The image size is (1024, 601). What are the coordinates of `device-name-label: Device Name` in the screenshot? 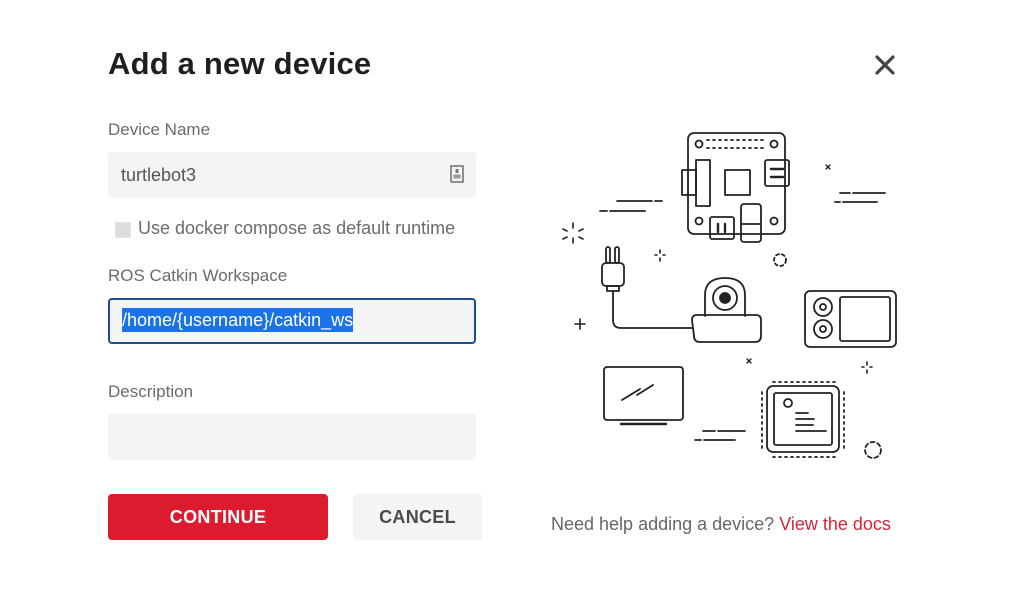 It's located at (159, 129).